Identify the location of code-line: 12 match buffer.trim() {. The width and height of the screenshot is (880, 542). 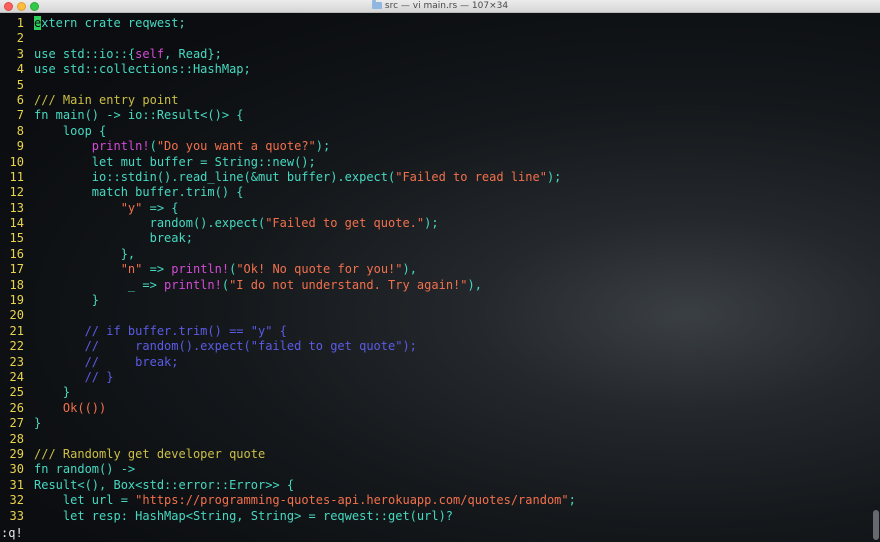
(435, 192).